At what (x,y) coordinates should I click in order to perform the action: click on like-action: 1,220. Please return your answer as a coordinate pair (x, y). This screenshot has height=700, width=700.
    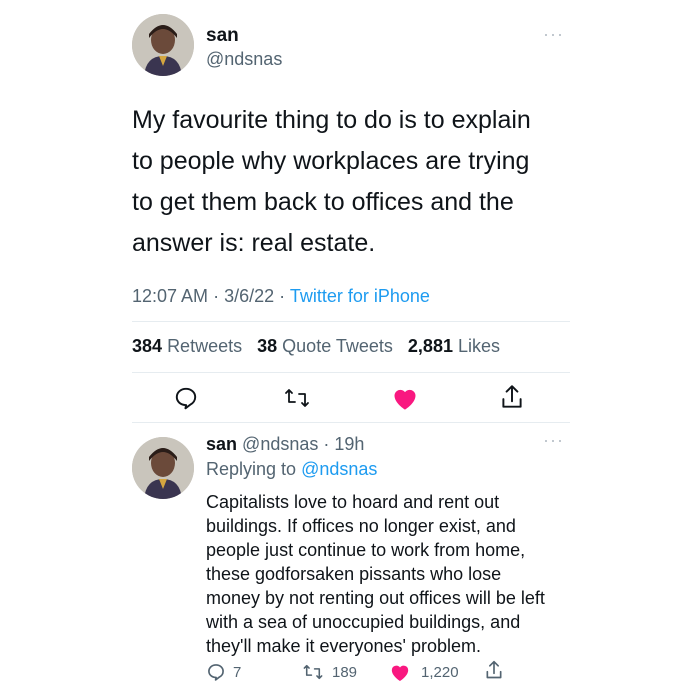
    Looking at the image, I should click on (424, 672).